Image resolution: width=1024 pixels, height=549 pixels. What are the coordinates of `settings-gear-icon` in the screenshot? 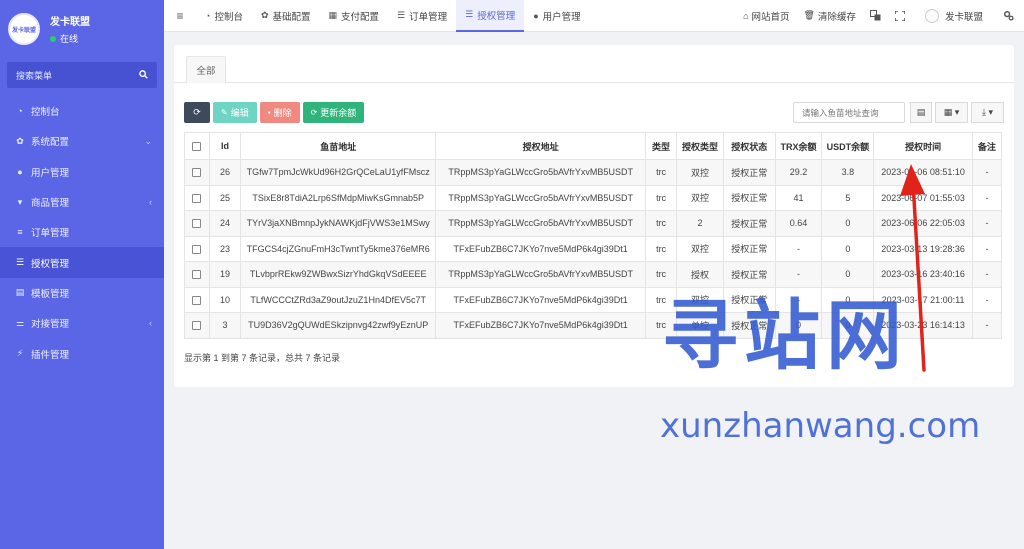 It's located at (1010, 15).